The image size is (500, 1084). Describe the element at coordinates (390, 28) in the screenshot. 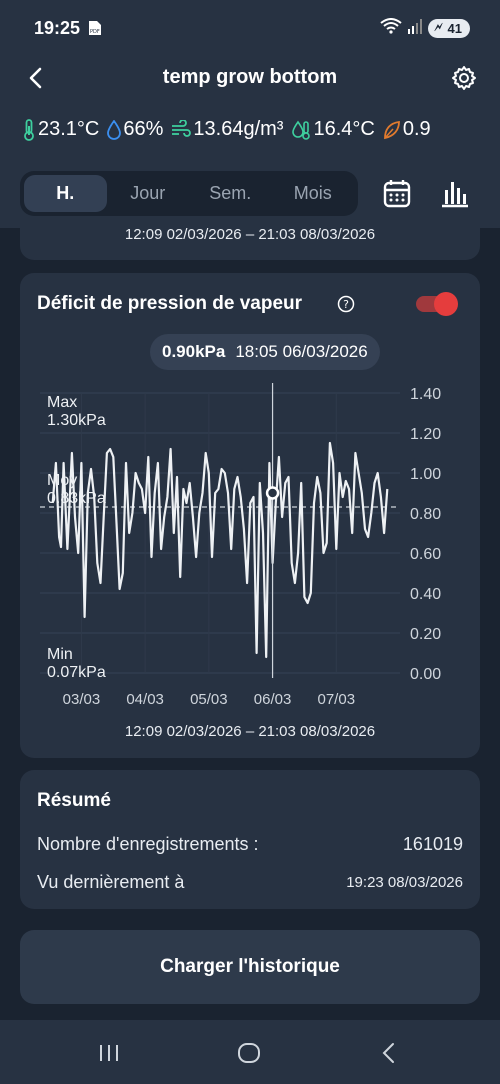

I see `wifi-icon` at that location.